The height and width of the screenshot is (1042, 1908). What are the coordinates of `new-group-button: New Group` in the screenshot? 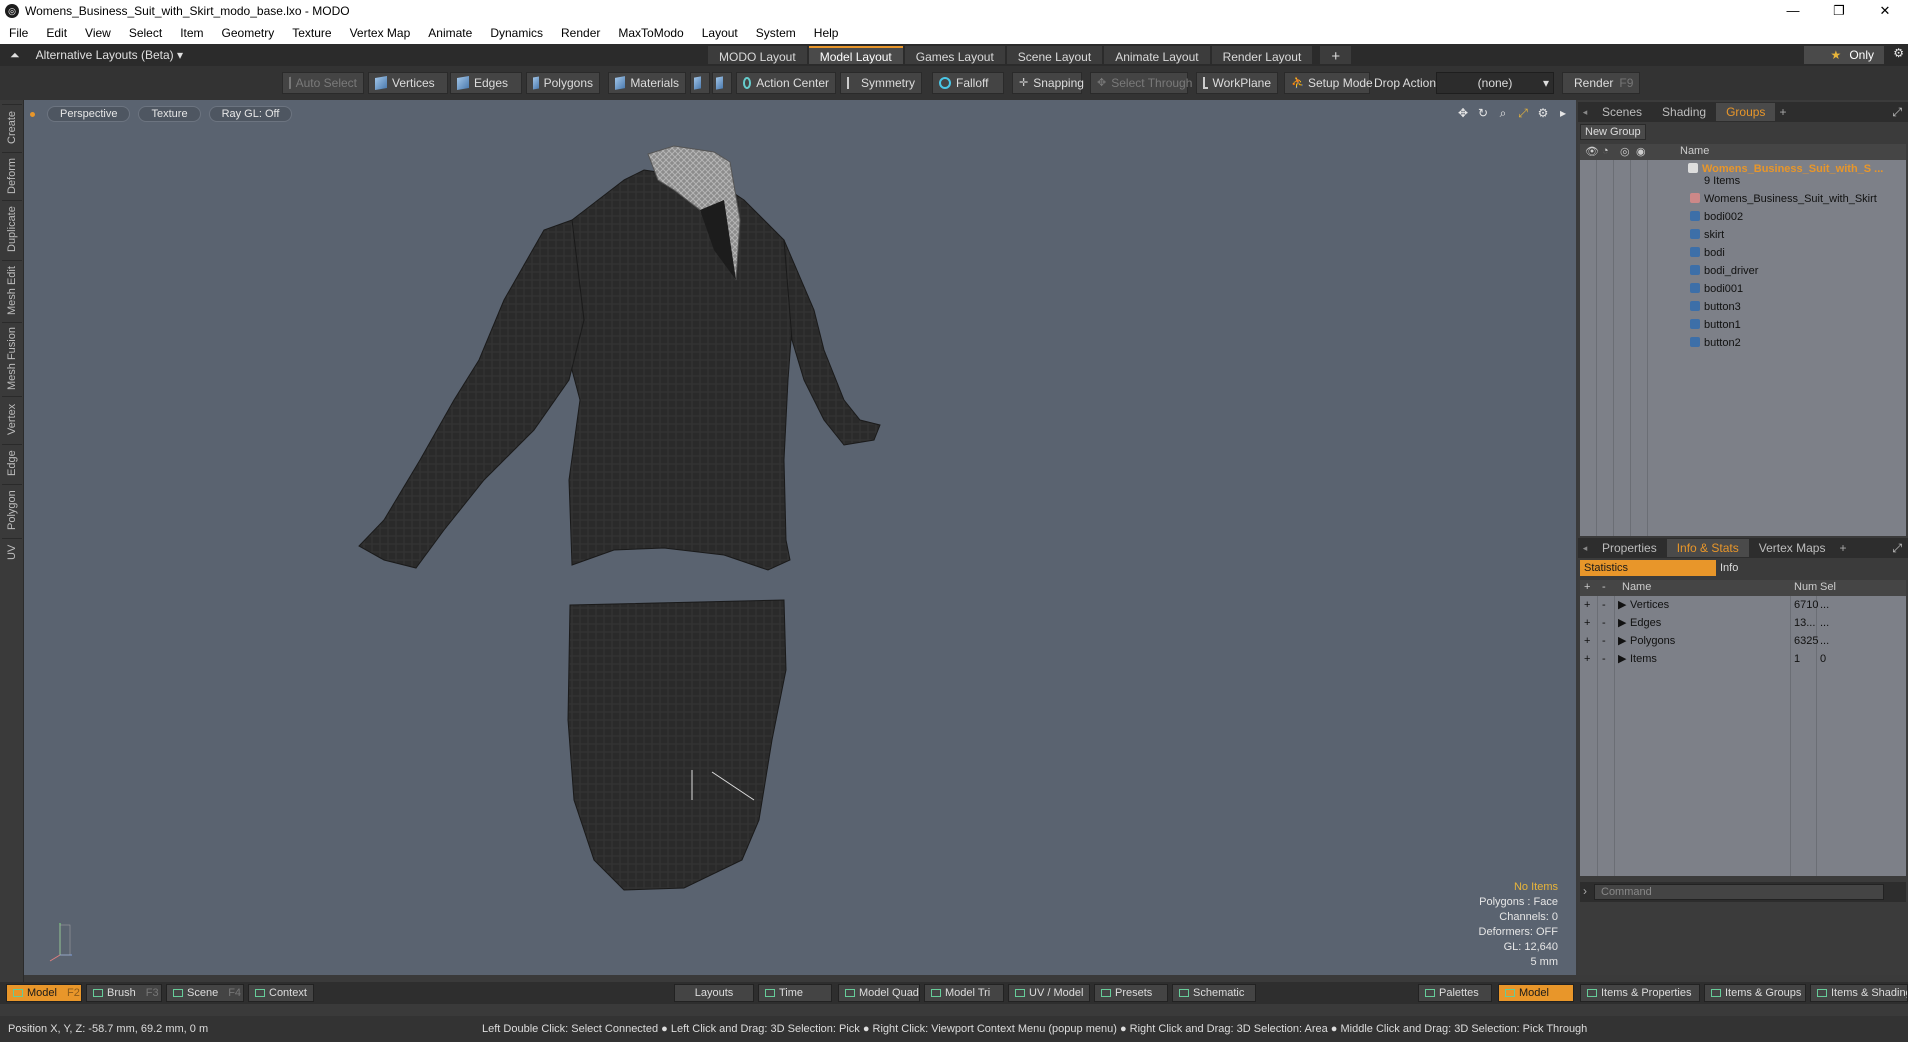 It's located at (1613, 132).